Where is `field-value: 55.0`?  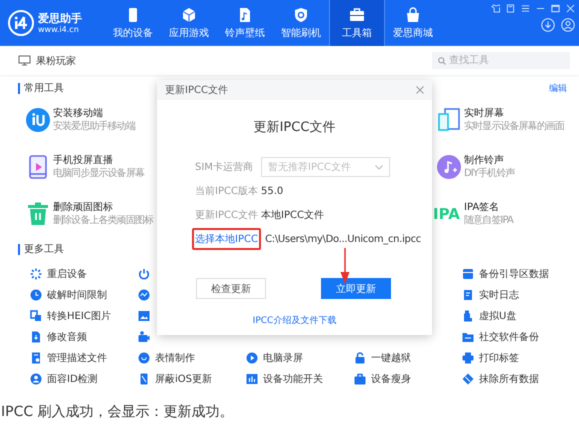 field-value: 55.0 is located at coordinates (272, 191).